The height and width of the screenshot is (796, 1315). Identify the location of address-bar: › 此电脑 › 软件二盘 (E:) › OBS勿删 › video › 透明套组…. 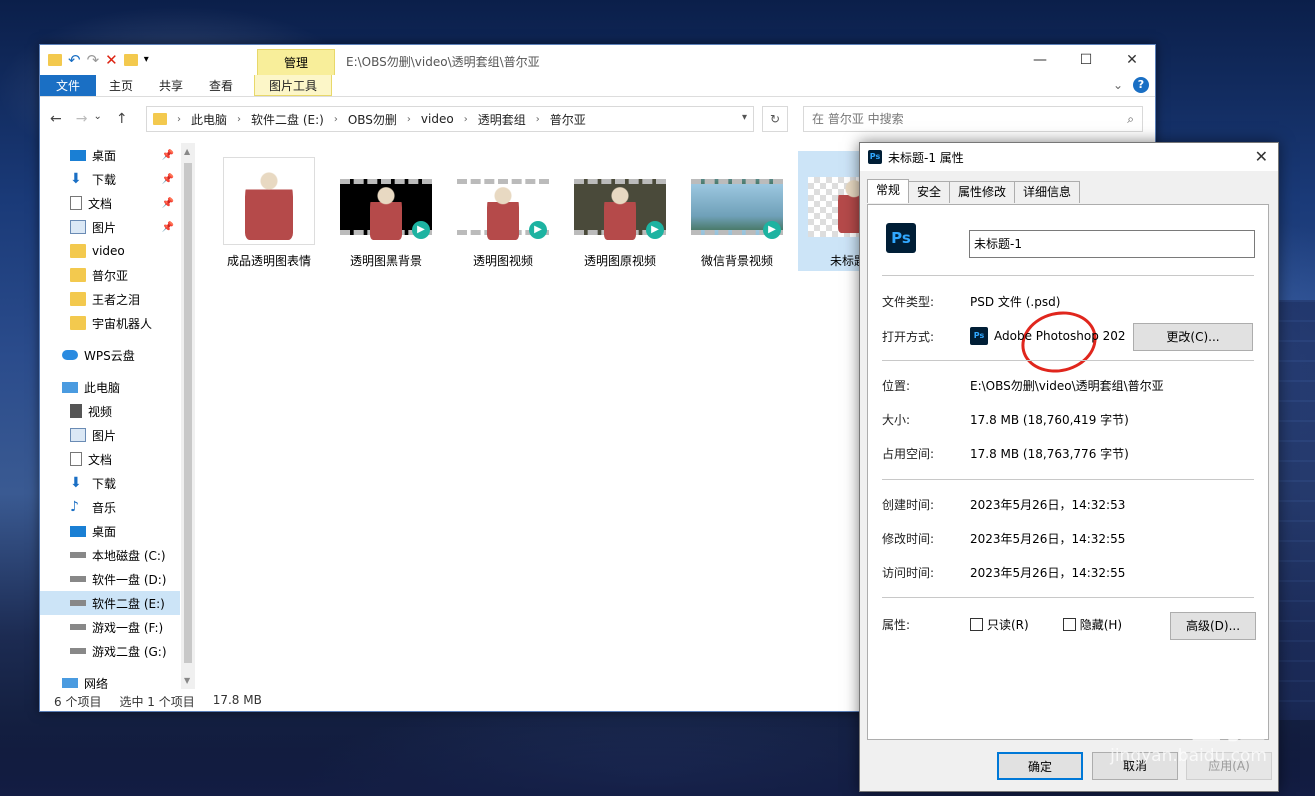
(450, 119).